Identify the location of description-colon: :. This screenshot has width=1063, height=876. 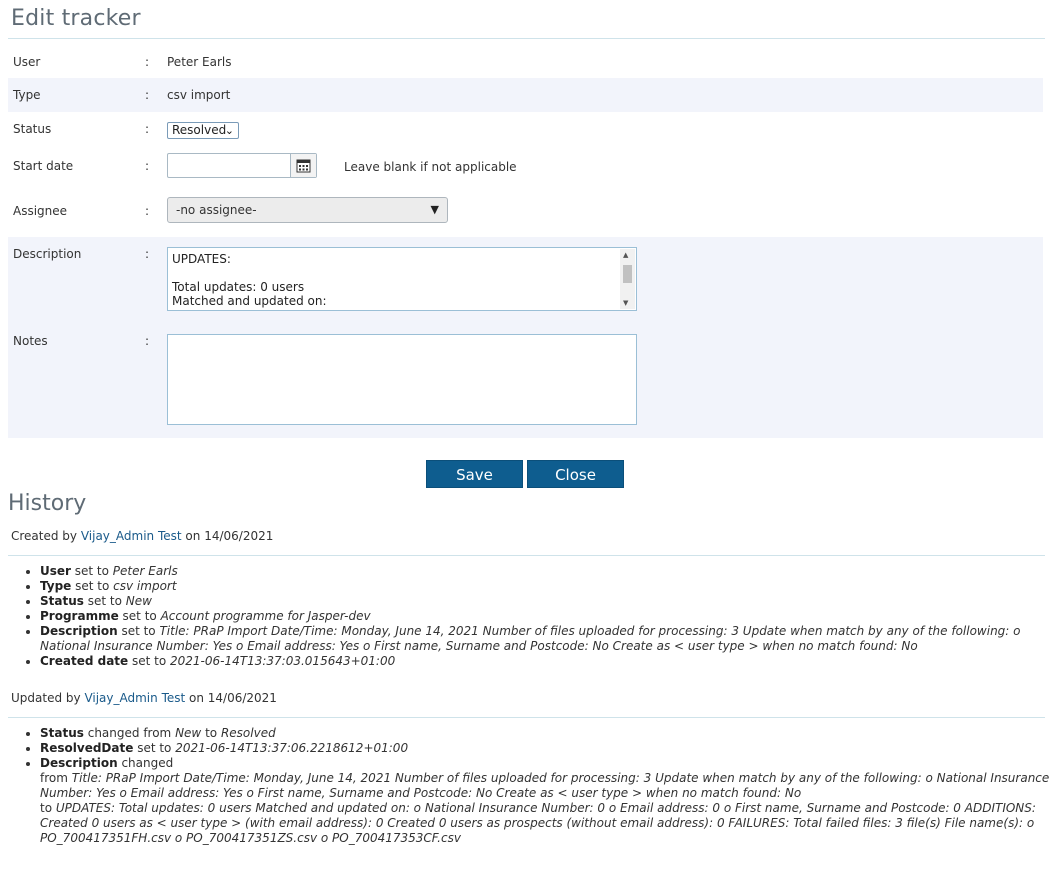
(147, 254).